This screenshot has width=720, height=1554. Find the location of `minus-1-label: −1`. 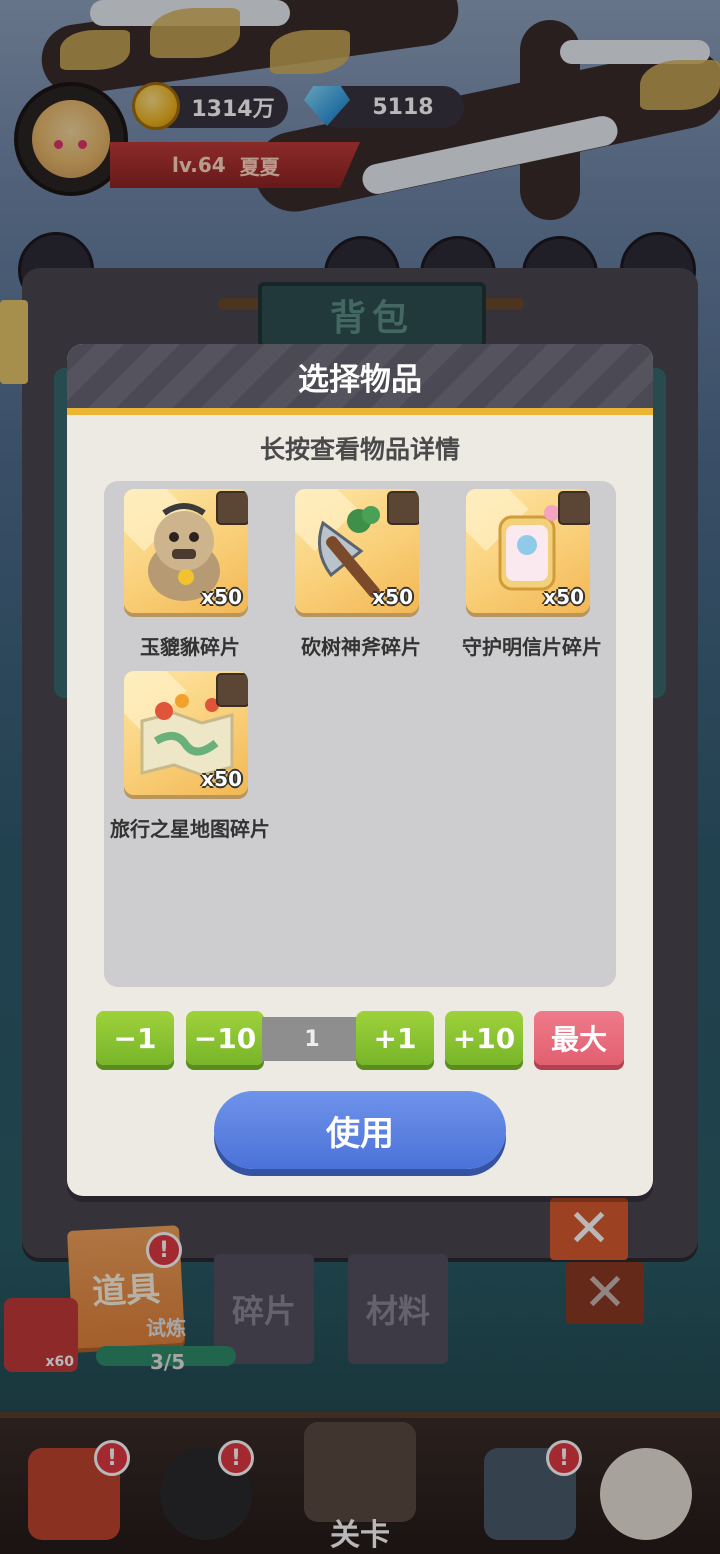

minus-1-label: −1 is located at coordinates (135, 1038).